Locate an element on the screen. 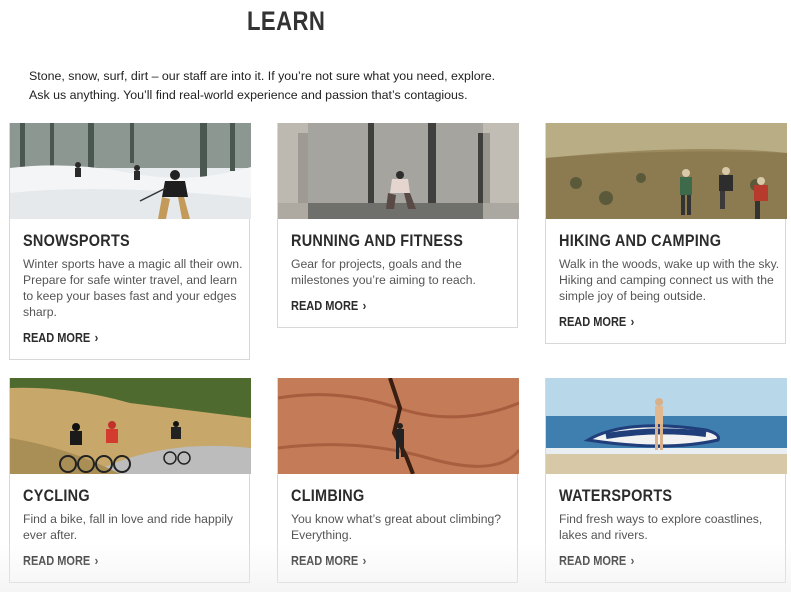 This screenshot has height=592, width=791. card-title: RUNNING AND FITNESS is located at coordinates (377, 240).